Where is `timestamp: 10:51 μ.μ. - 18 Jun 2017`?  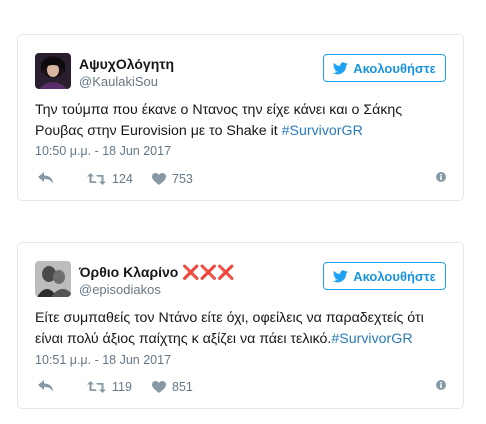 timestamp: 10:51 μ.μ. - 18 Jun 2017 is located at coordinates (103, 360).